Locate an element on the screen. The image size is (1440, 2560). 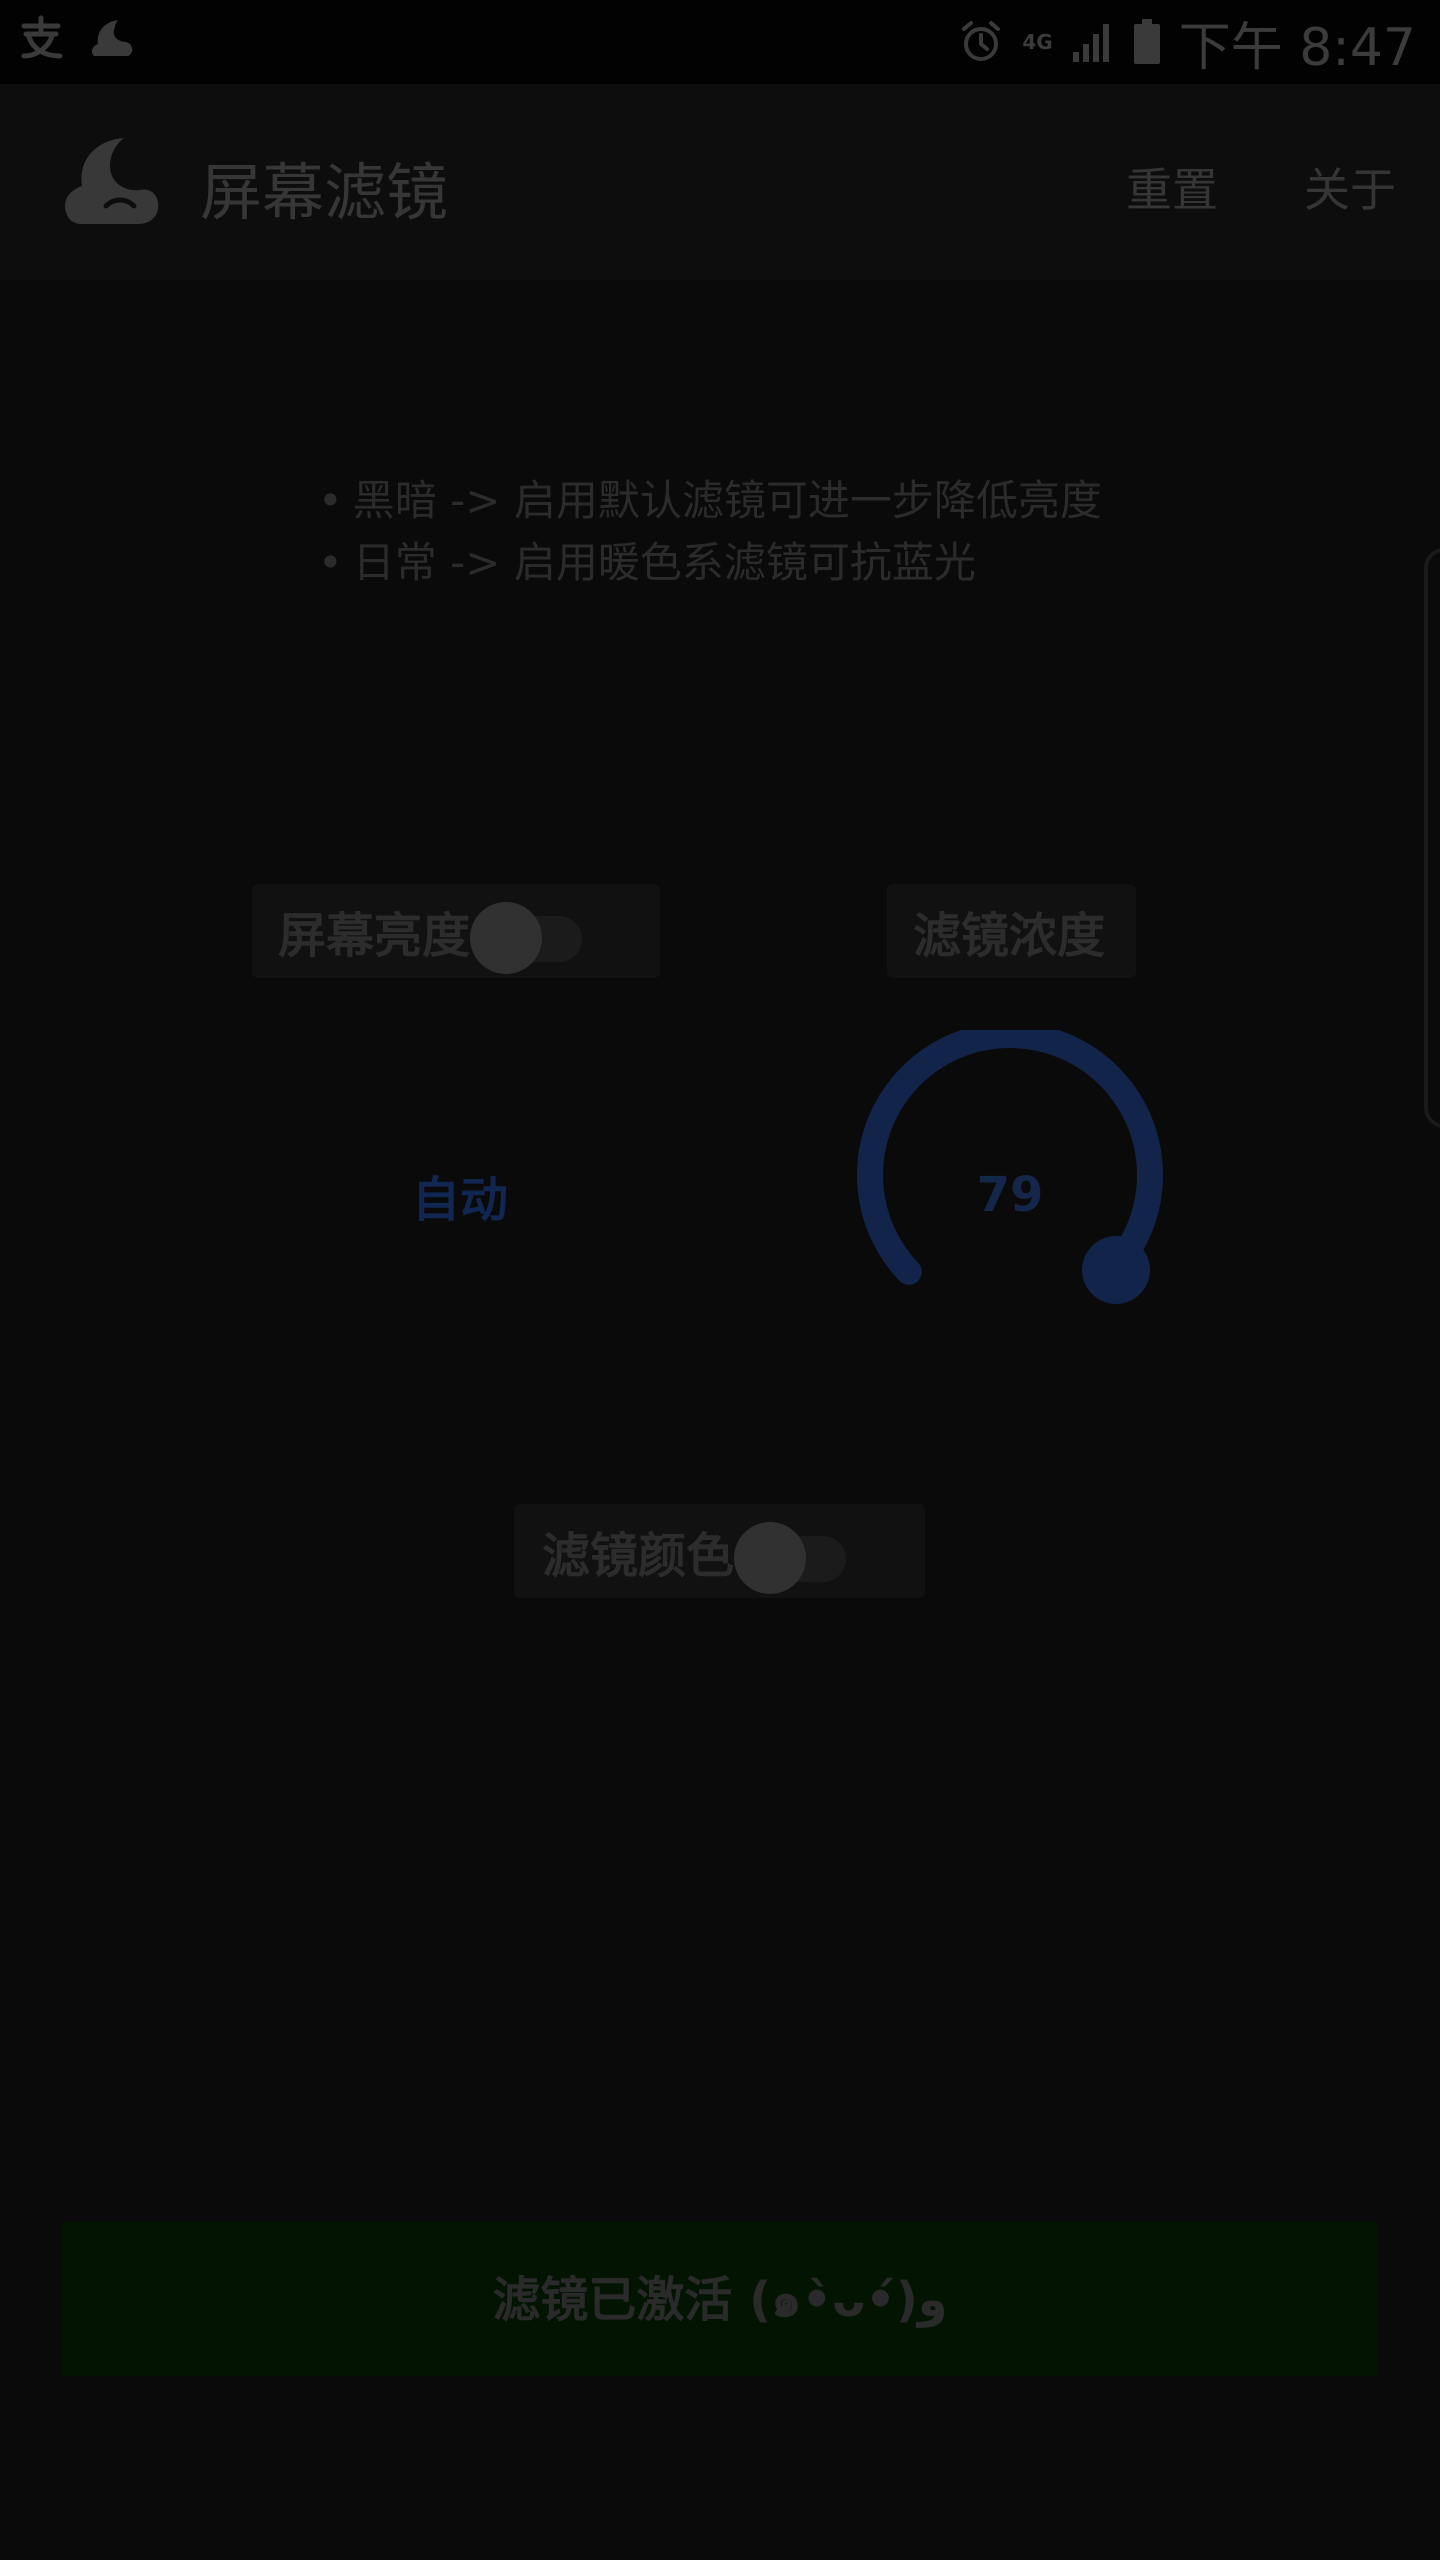
density-dial: 79 is located at coordinates (1010, 1186).